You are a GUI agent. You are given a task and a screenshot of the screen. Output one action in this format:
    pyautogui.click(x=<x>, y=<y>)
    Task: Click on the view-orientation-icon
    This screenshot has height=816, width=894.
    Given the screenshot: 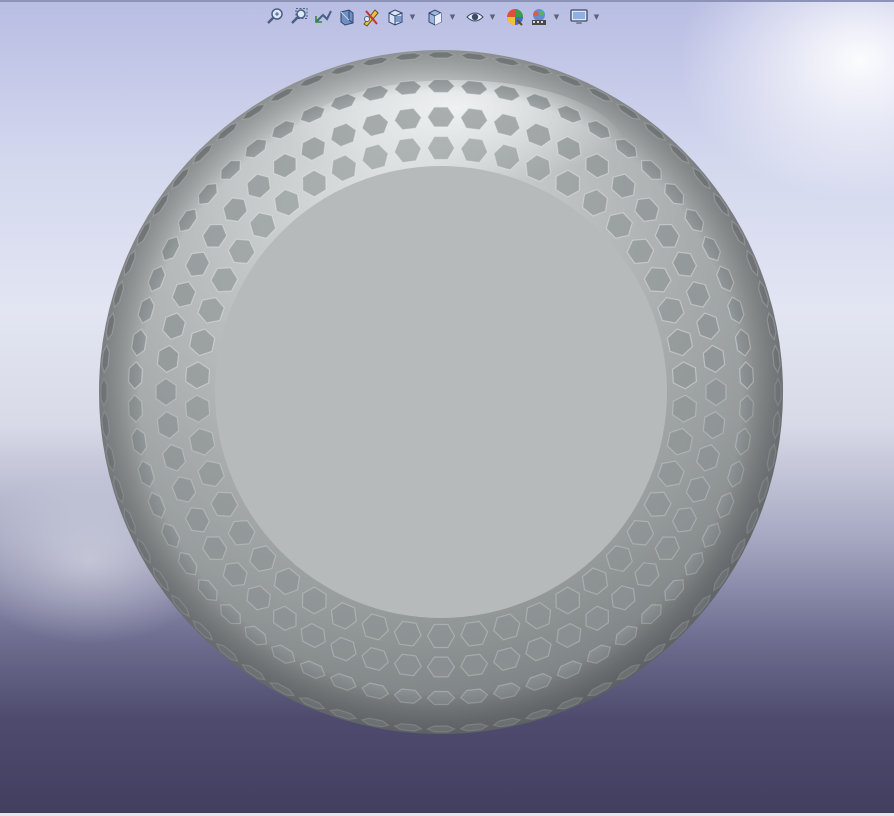 What is the action you would take?
    pyautogui.click(x=395, y=17)
    